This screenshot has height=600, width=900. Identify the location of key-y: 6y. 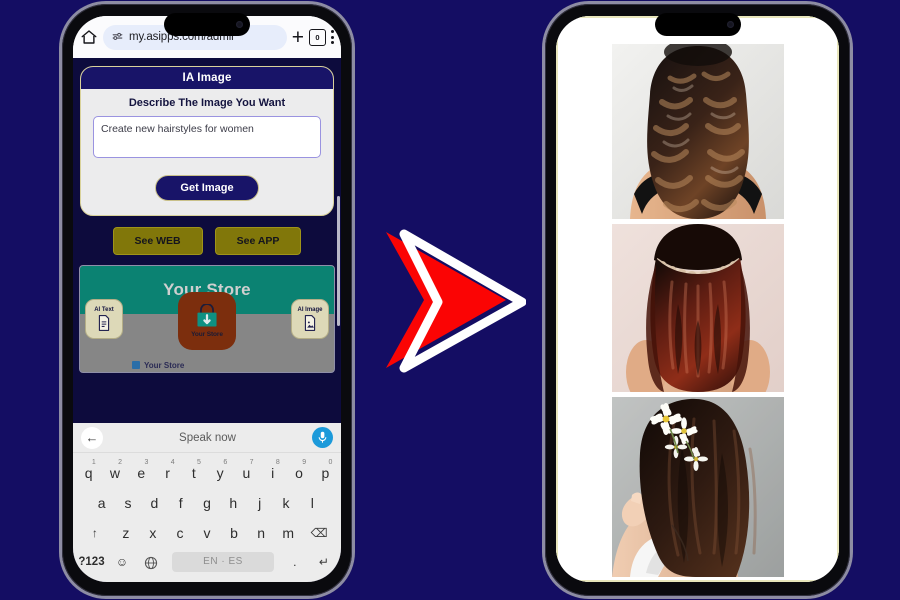
(220, 473).